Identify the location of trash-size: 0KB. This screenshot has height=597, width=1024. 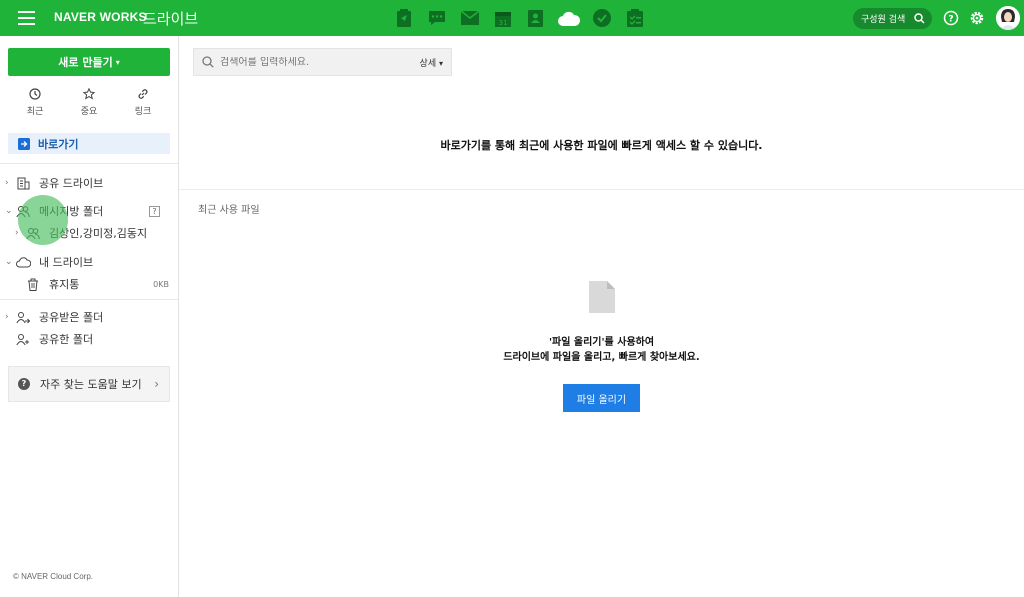
(161, 284).